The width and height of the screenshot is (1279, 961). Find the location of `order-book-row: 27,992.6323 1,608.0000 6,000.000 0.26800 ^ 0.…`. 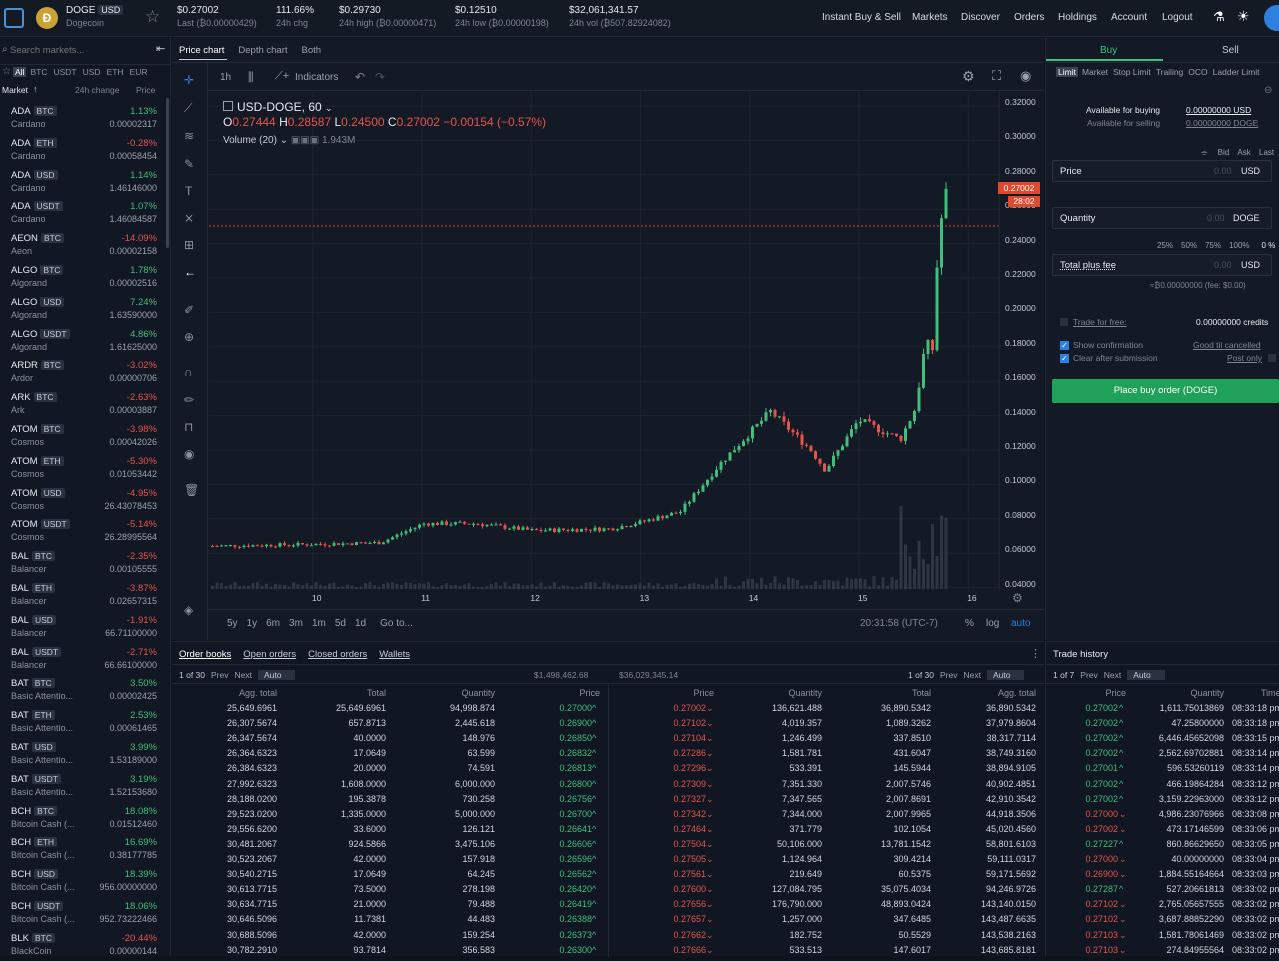

order-book-row: 27,992.6323 1,608.0000 6,000.000 0.26800 ^ 0.… is located at coordinates (608, 786).